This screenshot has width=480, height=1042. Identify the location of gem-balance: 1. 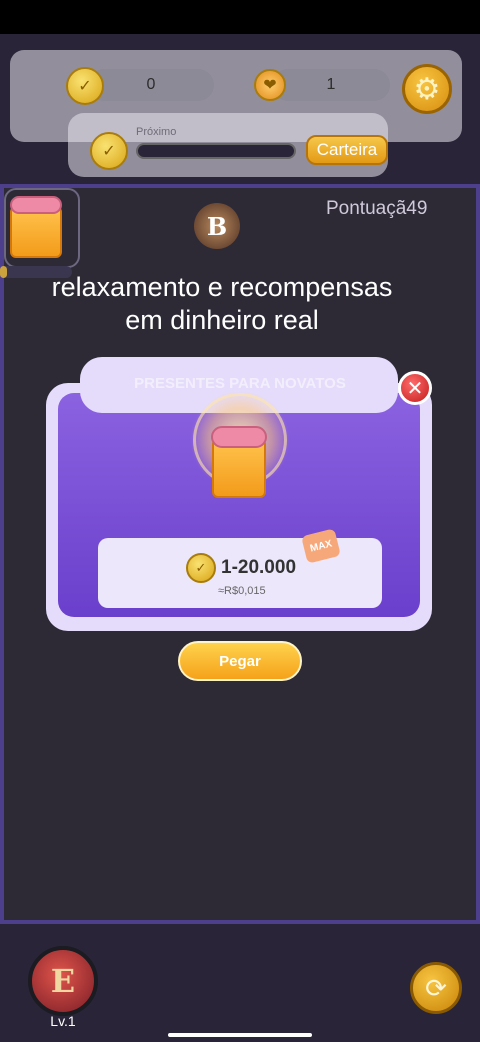
(331, 85).